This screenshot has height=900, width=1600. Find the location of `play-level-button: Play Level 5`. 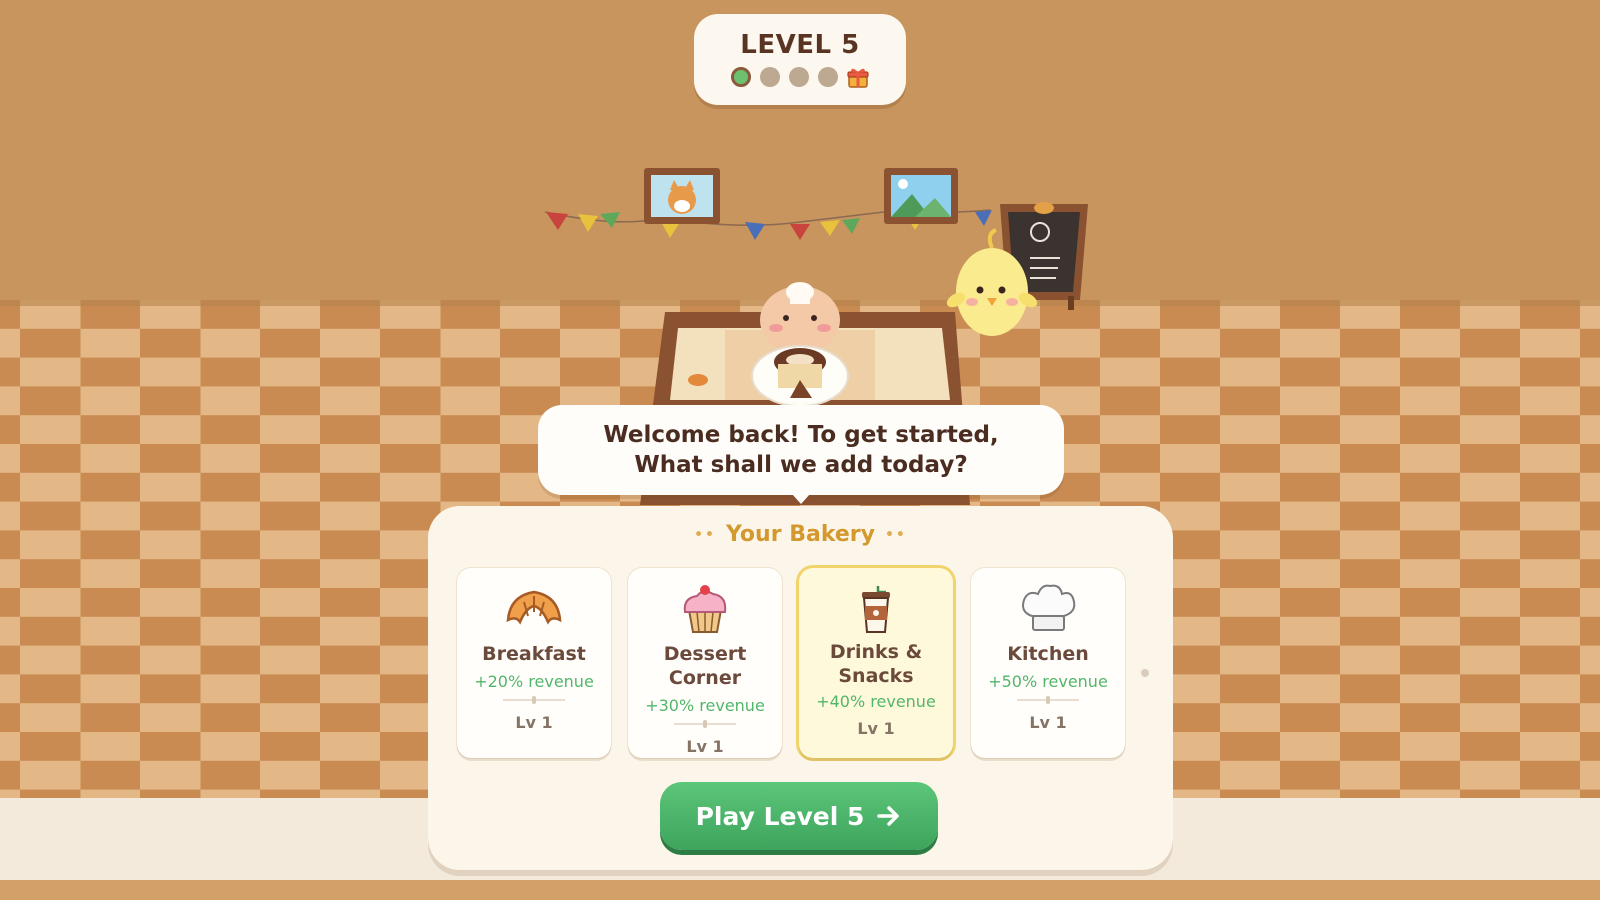

play-level-button: Play Level 5 is located at coordinates (799, 816).